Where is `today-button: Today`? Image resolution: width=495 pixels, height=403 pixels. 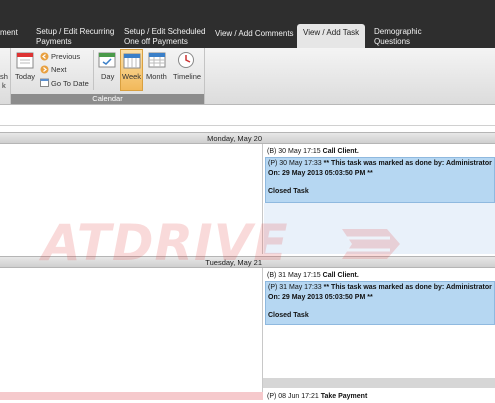 today-button: Today is located at coordinates (25, 76).